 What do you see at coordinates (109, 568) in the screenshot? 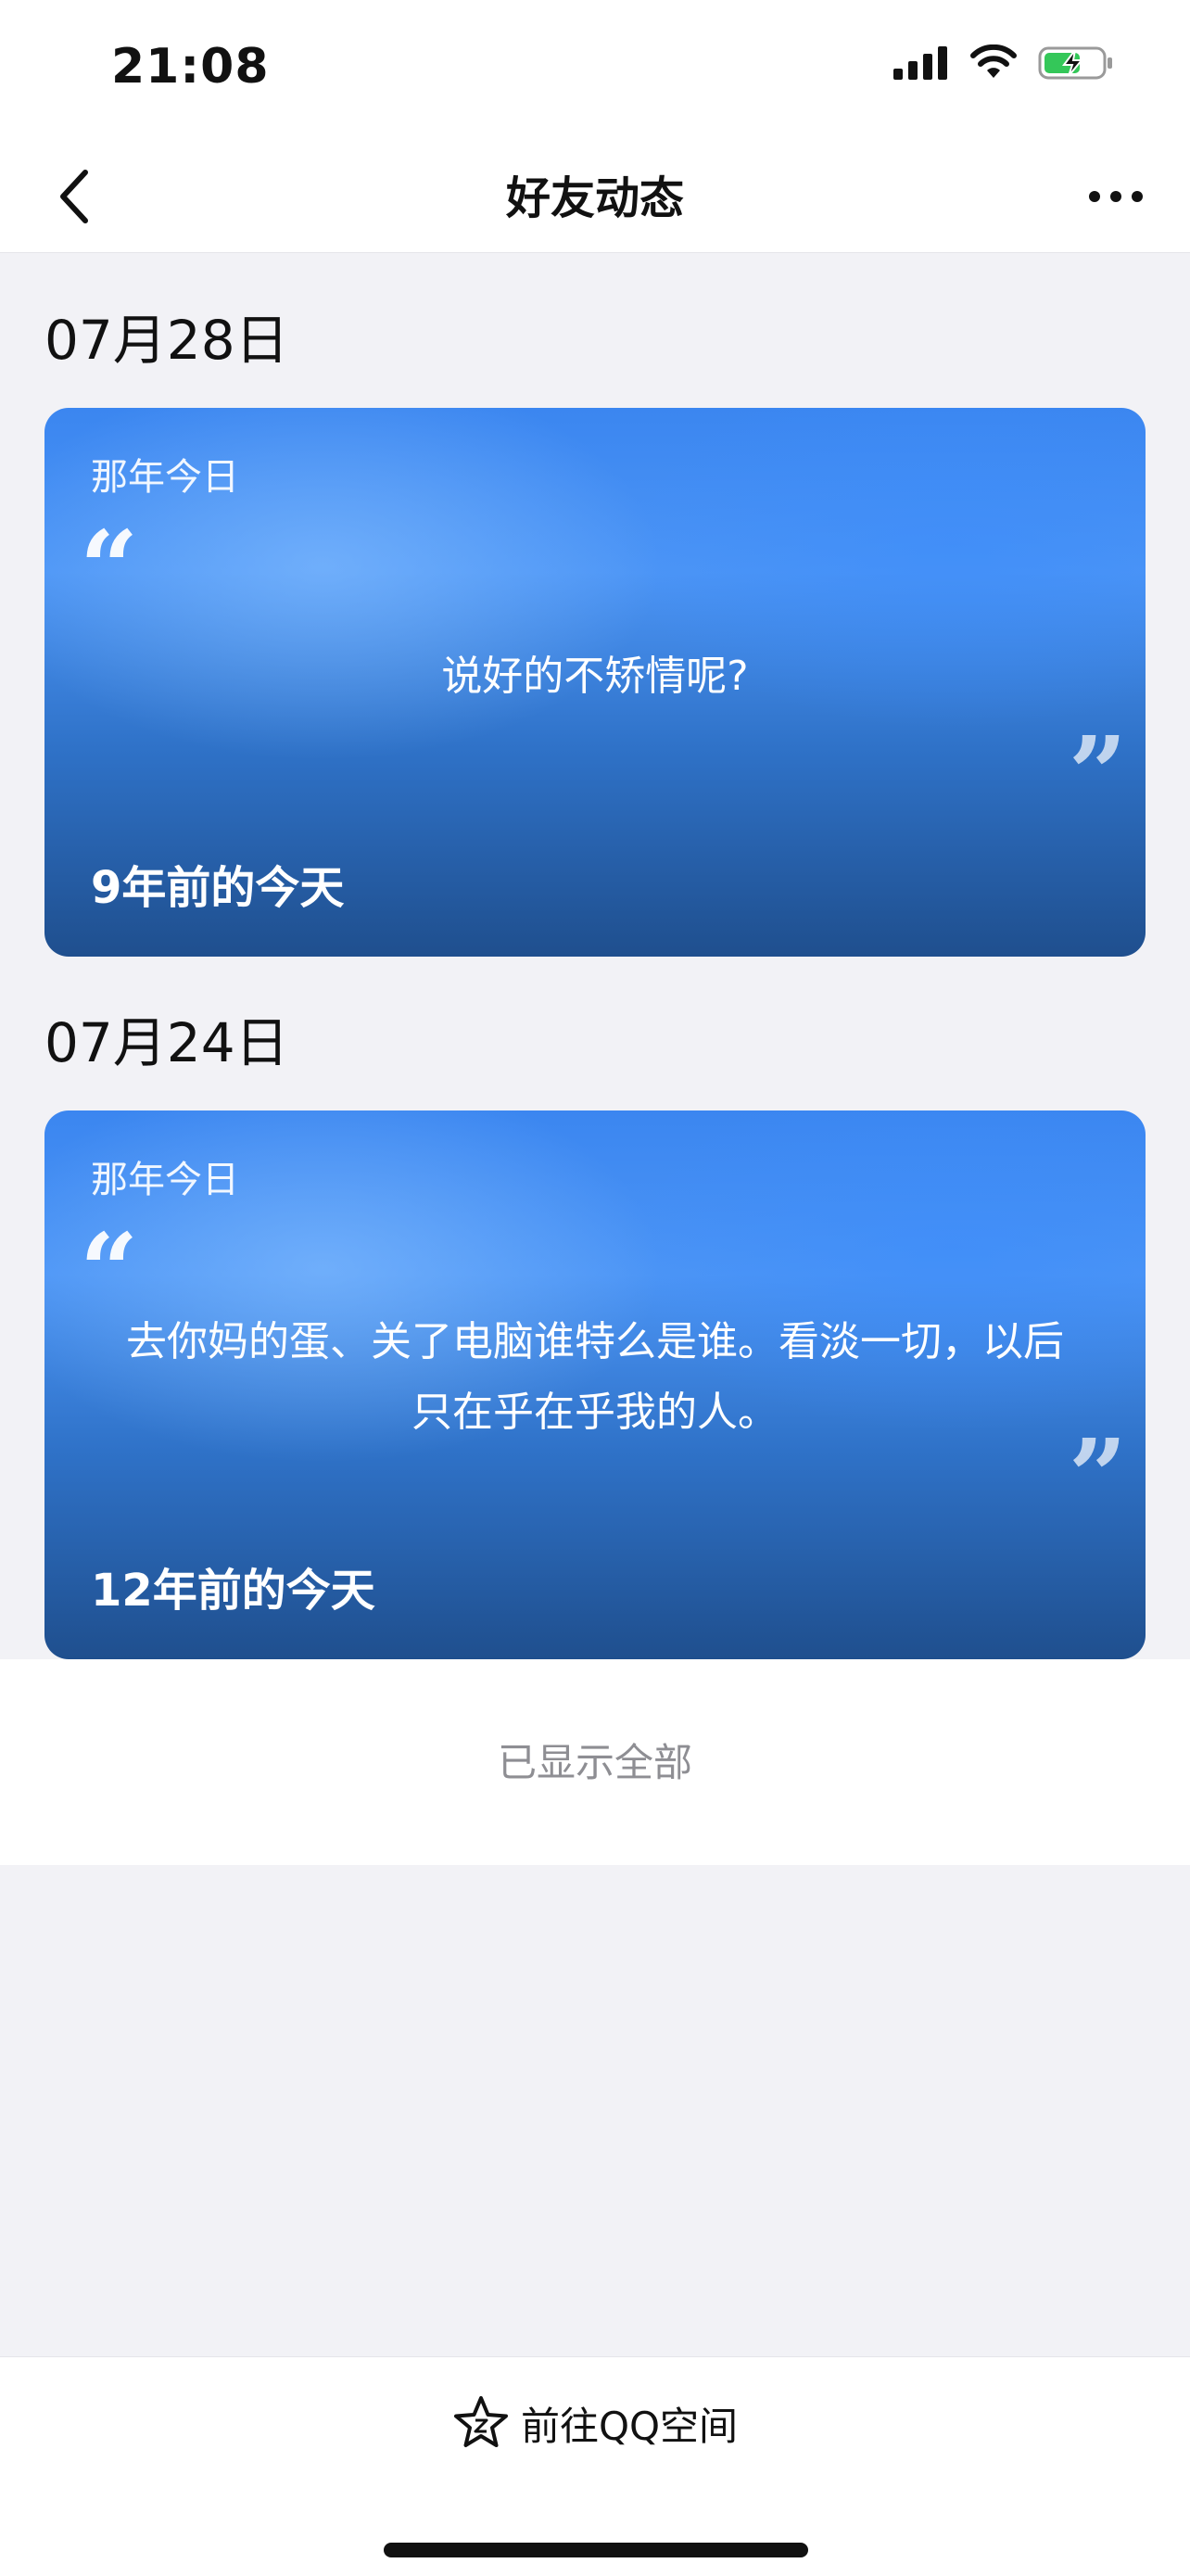
I see `open-quote-icon: “` at bounding box center [109, 568].